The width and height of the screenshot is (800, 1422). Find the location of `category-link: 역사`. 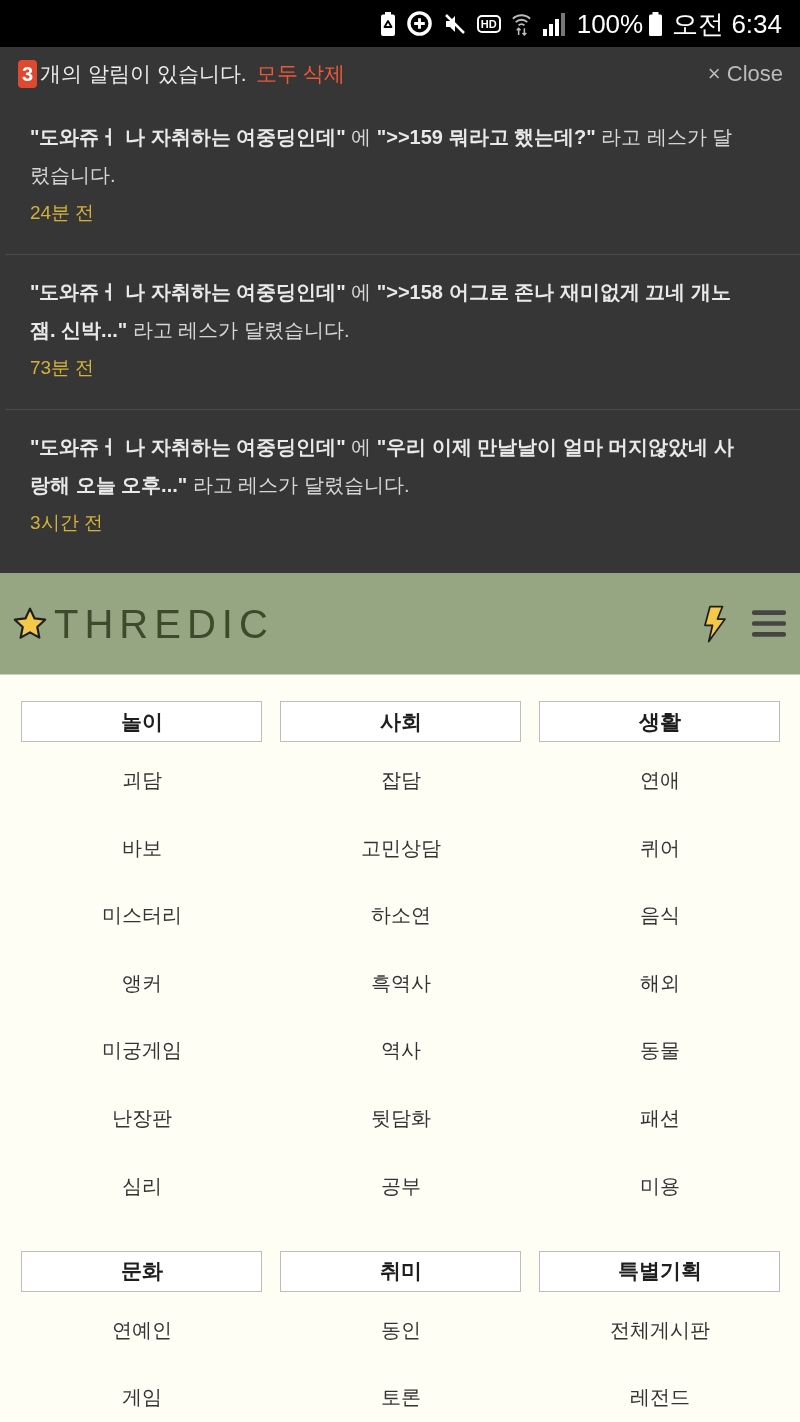

category-link: 역사 is located at coordinates (400, 1050).